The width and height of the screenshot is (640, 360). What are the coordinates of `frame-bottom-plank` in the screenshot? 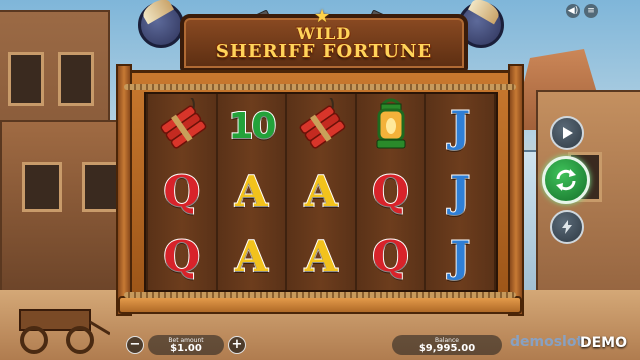 It's located at (320, 305).